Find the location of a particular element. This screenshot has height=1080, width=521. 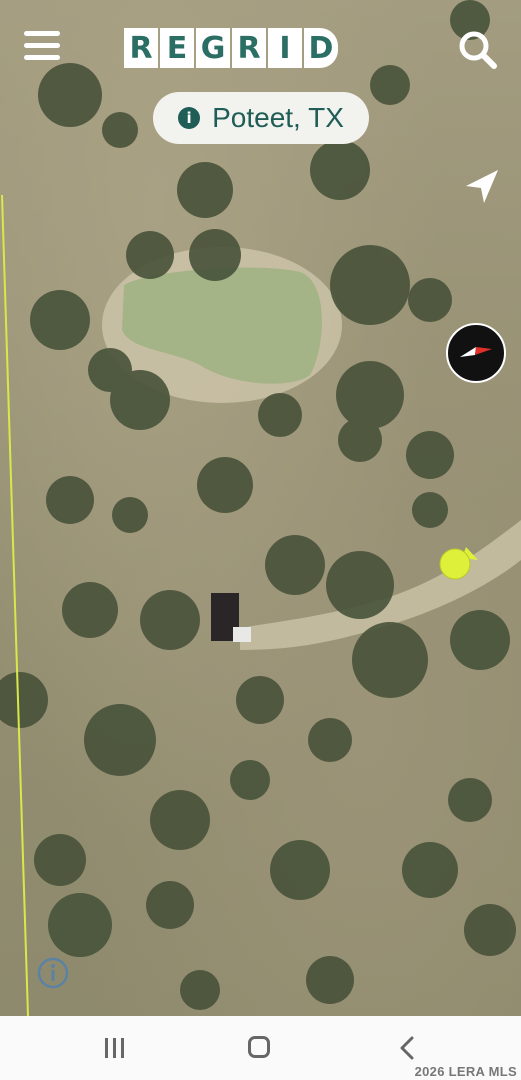

navigation-arrow-icon is located at coordinates (482, 186).